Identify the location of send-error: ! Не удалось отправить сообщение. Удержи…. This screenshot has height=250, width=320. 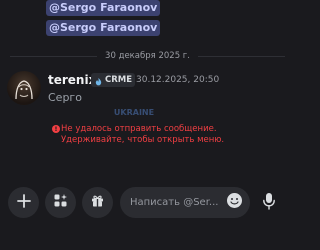
(166, 135).